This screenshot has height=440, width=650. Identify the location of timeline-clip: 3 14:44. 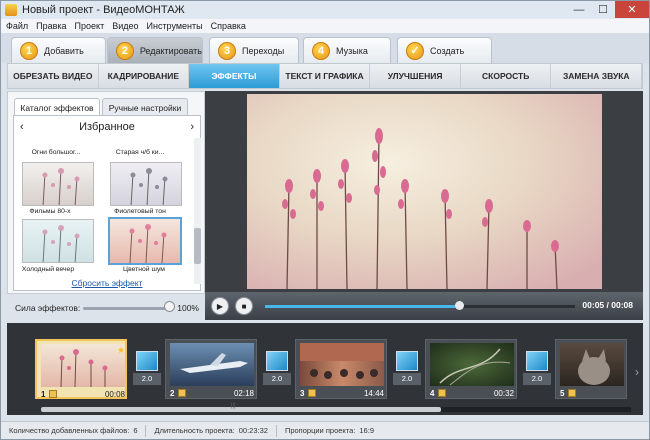
(341, 369).